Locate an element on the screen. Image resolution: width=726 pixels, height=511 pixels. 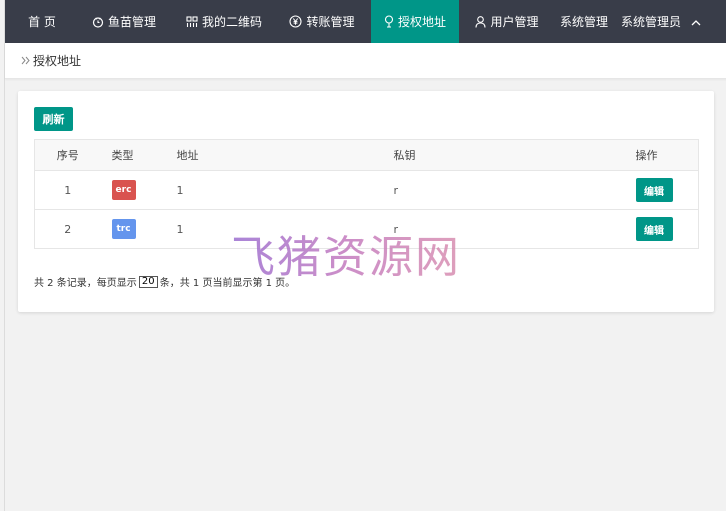
user-icon is located at coordinates (481, 21).